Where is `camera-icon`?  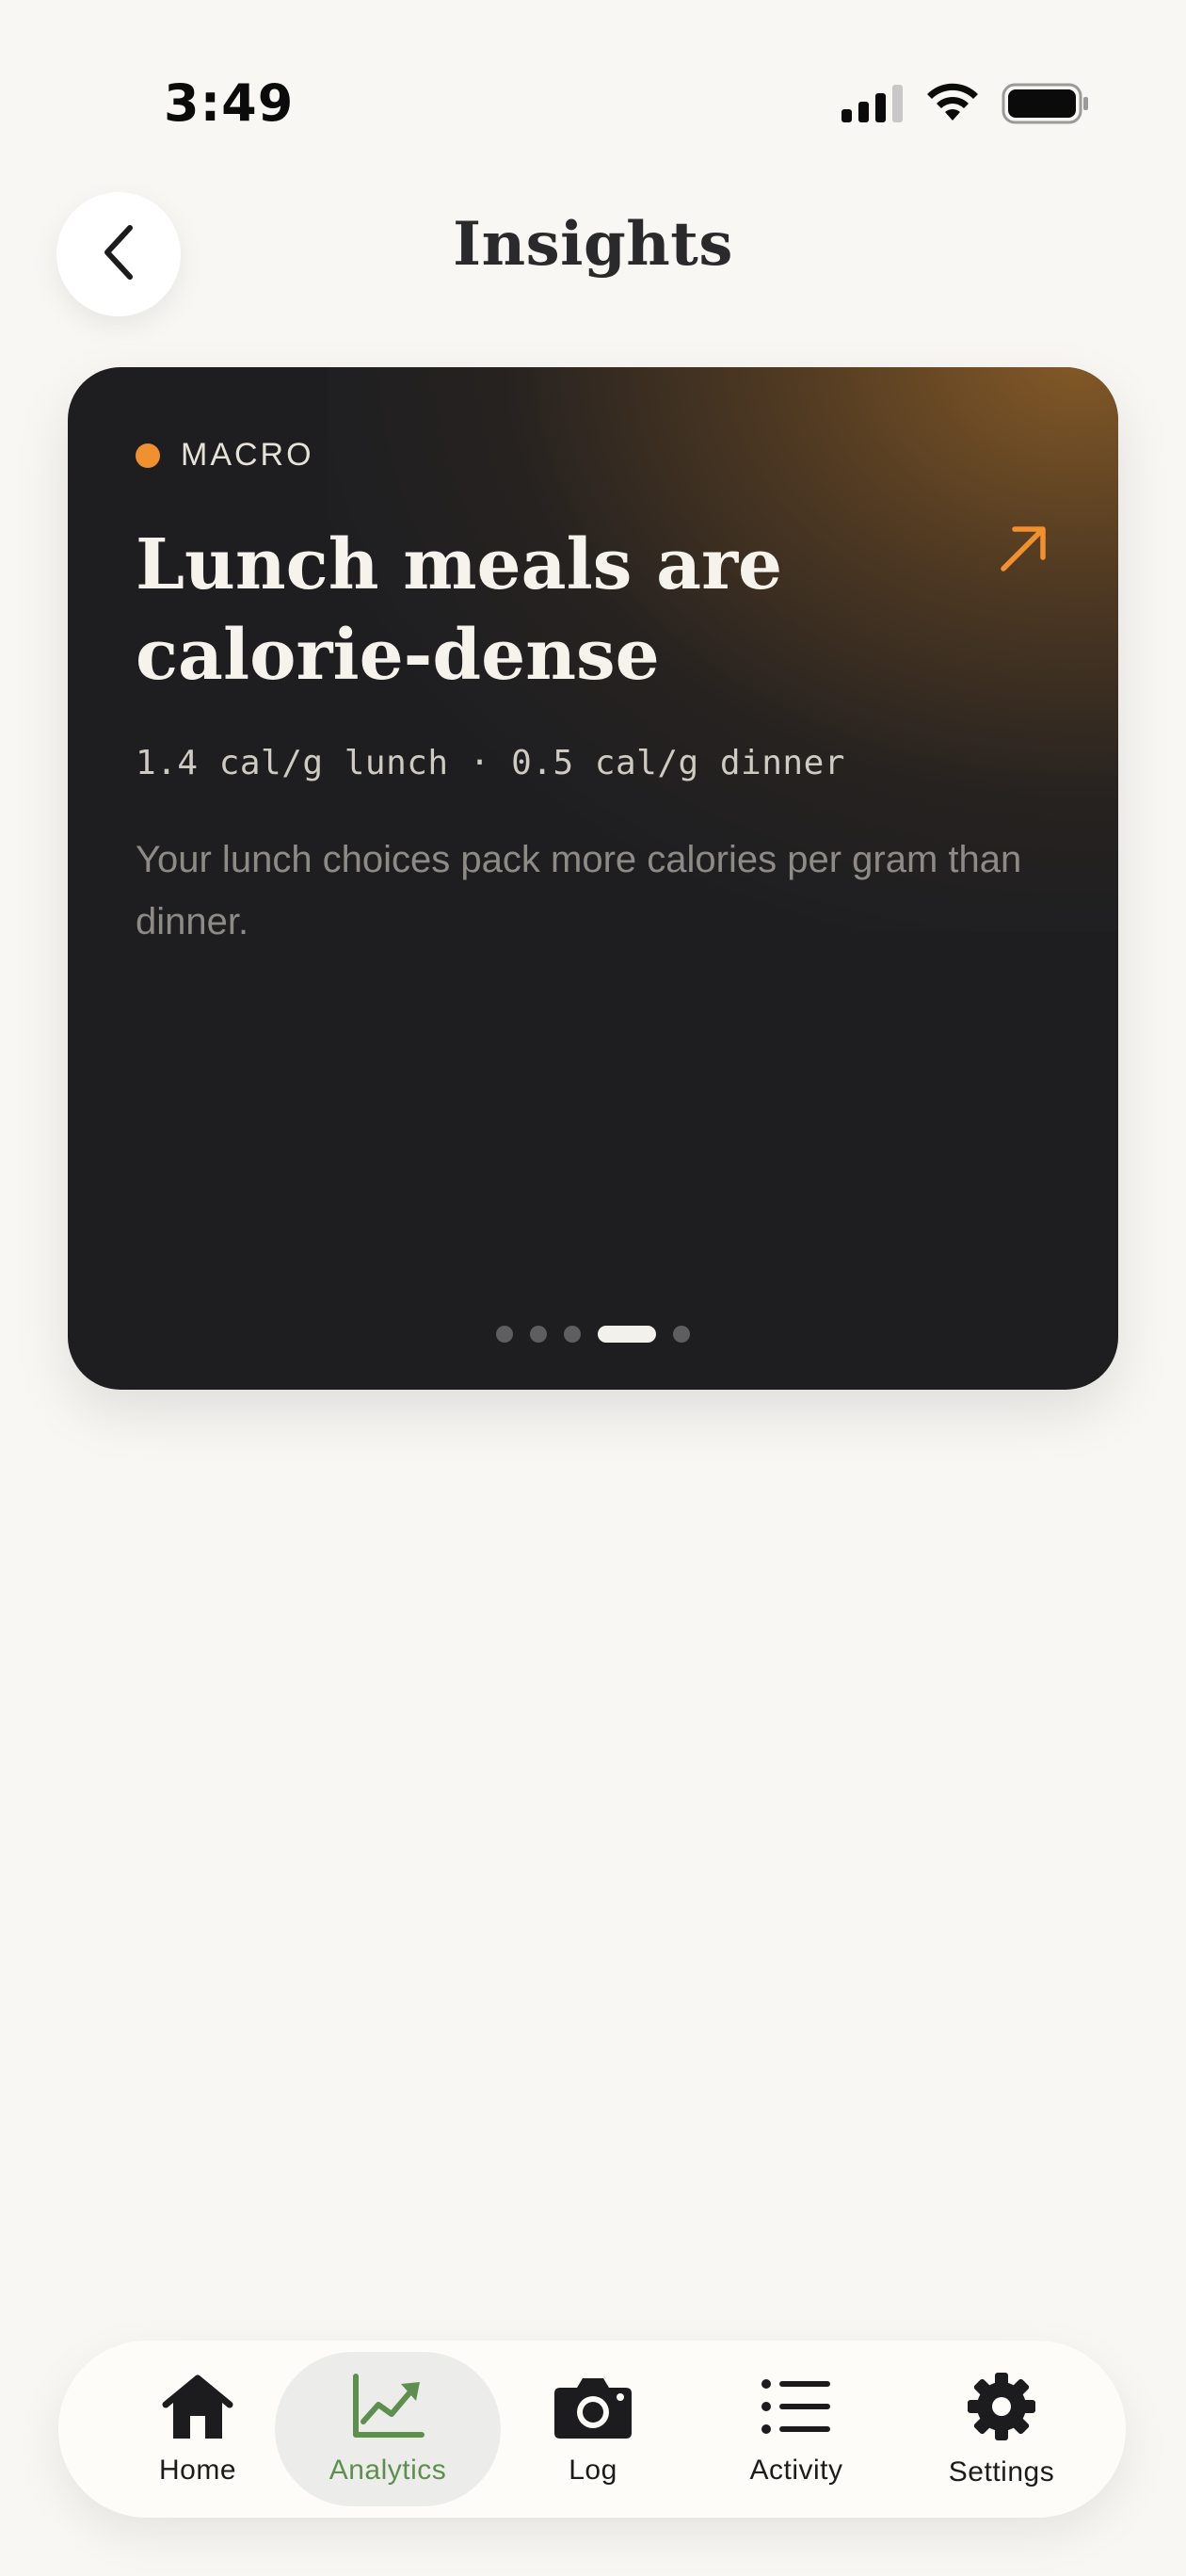 camera-icon is located at coordinates (593, 2409).